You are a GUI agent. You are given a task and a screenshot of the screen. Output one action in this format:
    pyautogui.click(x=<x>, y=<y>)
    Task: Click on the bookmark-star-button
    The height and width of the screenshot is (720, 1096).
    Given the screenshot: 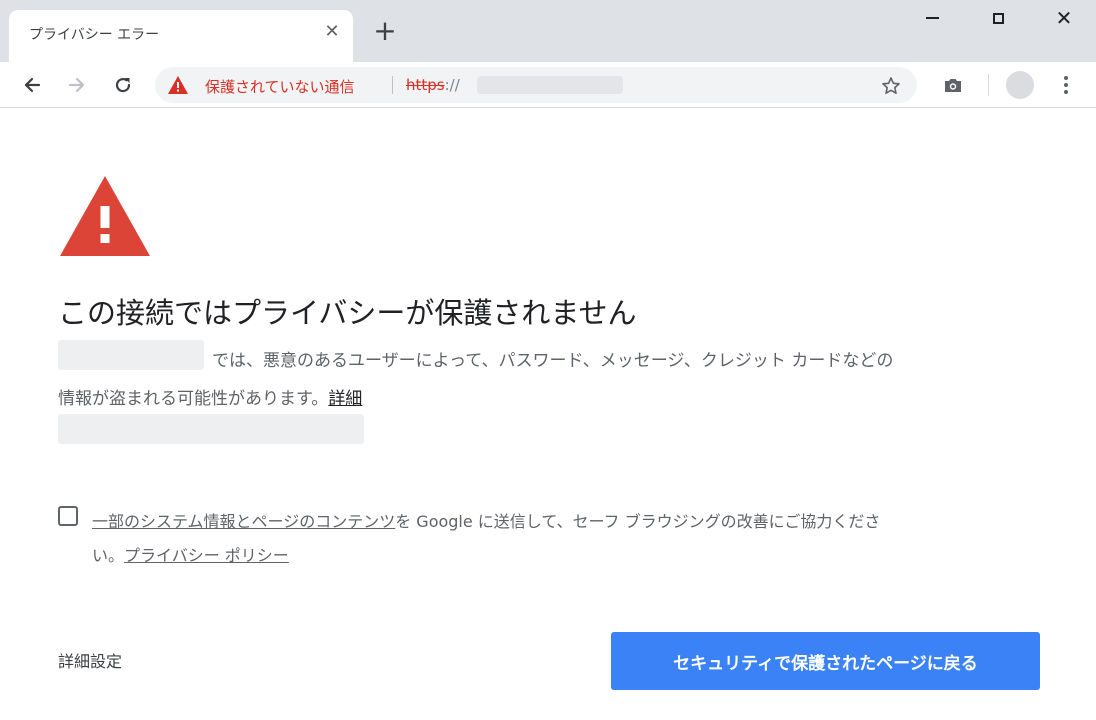 What is the action you would take?
    pyautogui.click(x=891, y=86)
    